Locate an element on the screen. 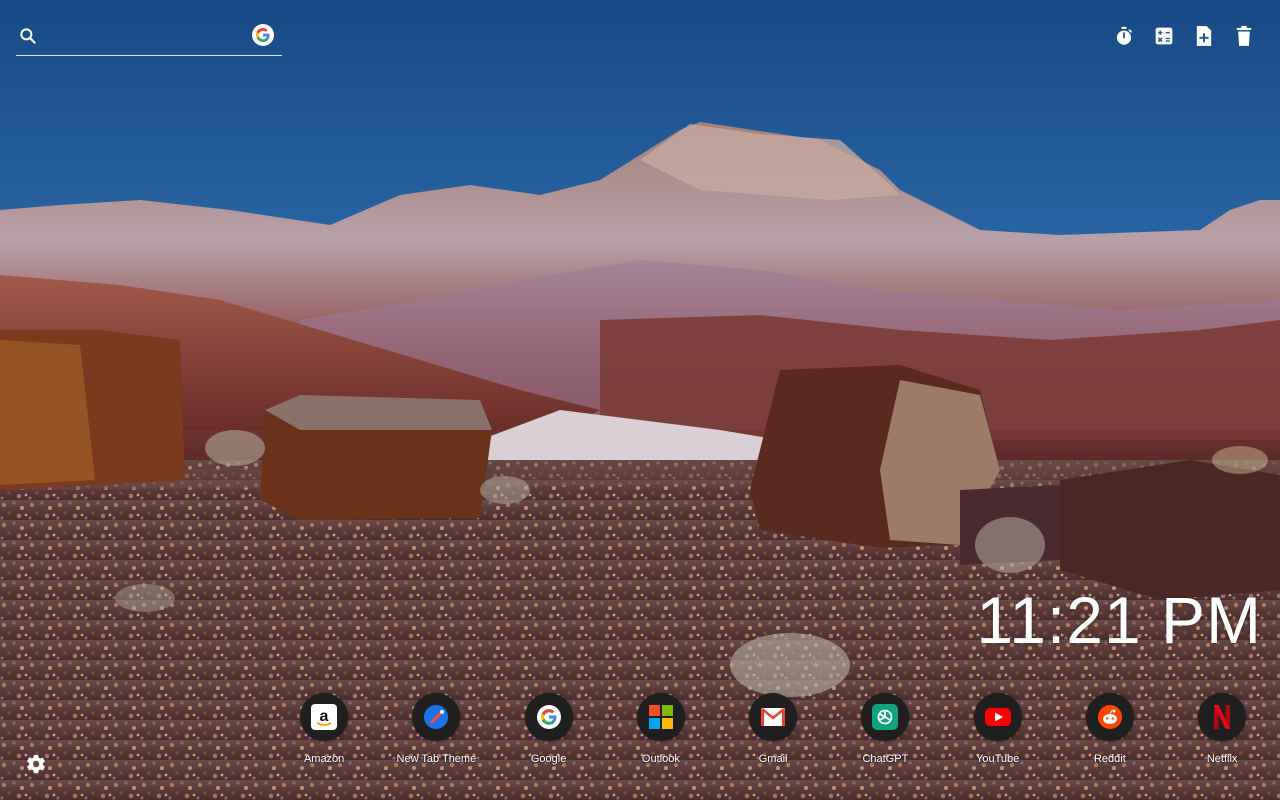 The height and width of the screenshot is (800, 1280). timer-icon is located at coordinates (1124, 36).